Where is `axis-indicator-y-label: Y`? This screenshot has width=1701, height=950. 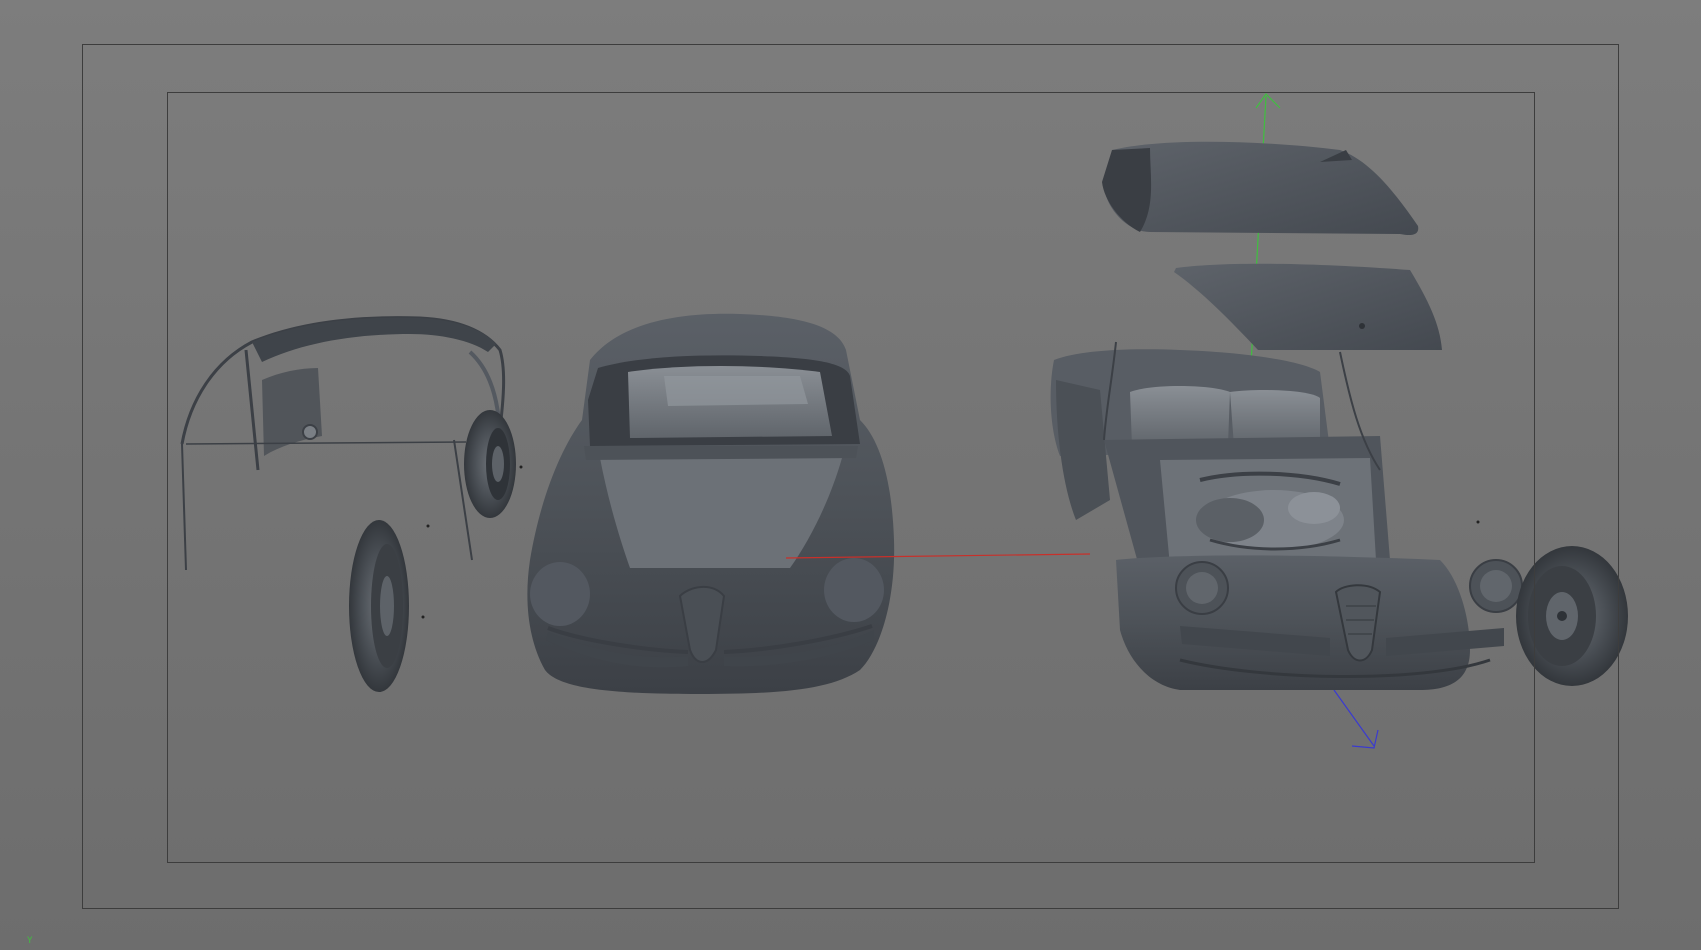
axis-indicator-y-label: Y is located at coordinates (30, 941).